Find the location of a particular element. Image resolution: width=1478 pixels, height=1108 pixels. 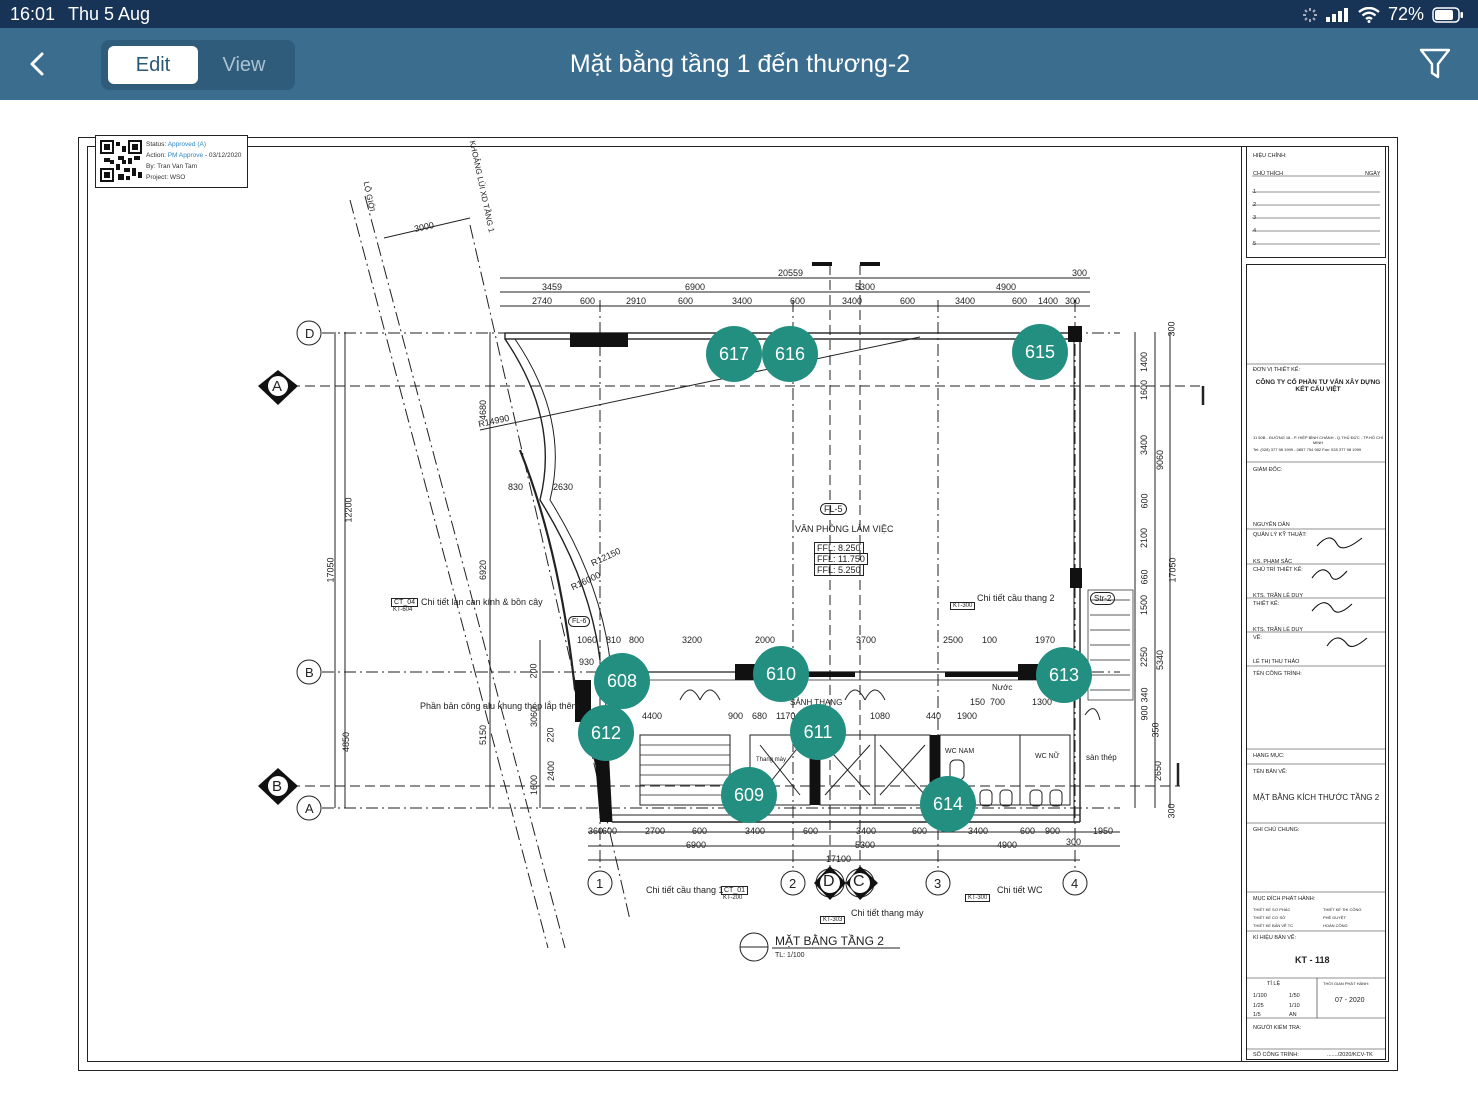

issue-marker-609: 609 is located at coordinates (749, 795).